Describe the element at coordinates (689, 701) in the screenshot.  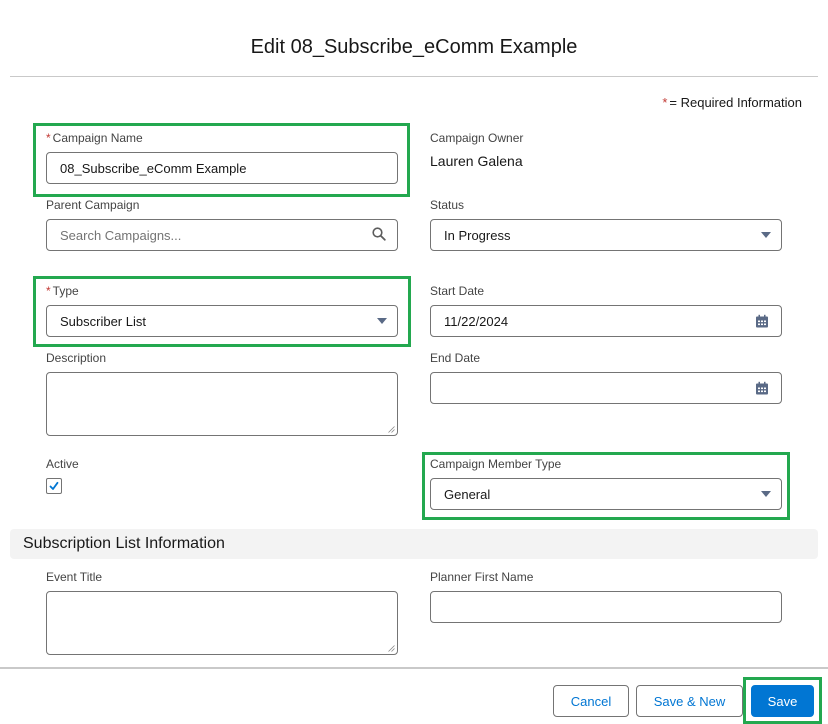
I see `save-and-new-button: Save & New` at that location.